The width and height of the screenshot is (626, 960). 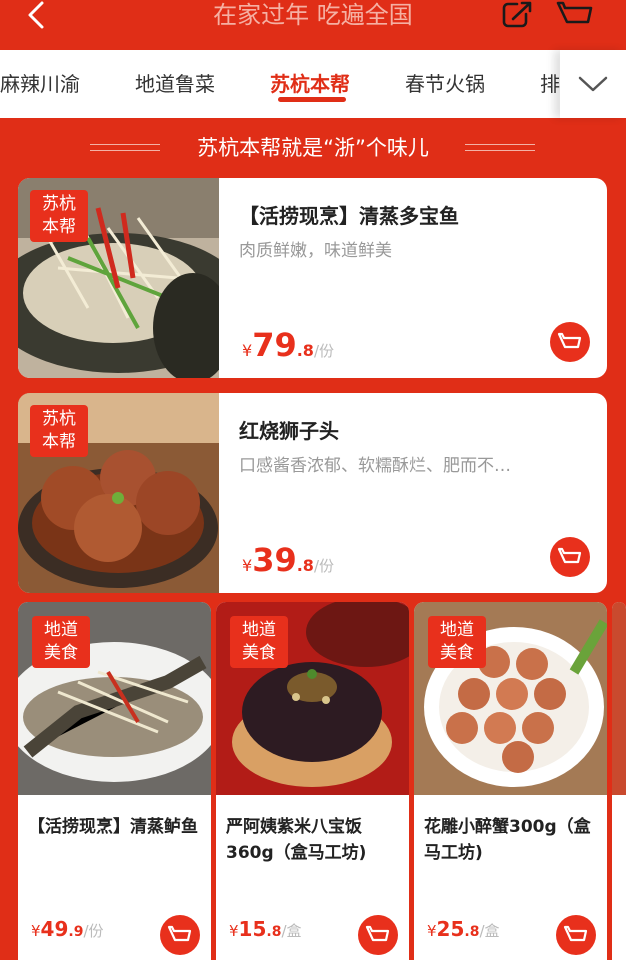 What do you see at coordinates (265, 929) in the screenshot?
I see `product-price: ¥15.8/盒` at bounding box center [265, 929].